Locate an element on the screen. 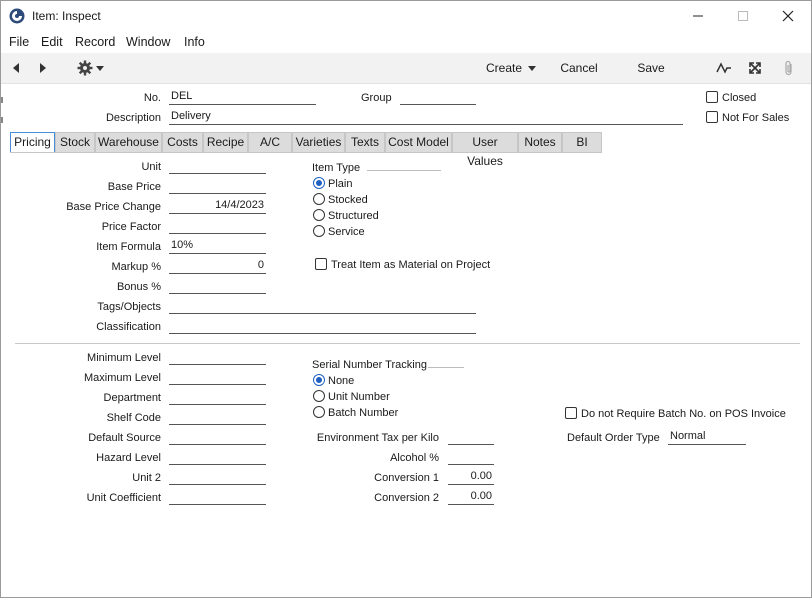 The width and height of the screenshot is (812, 598). unit-coefficient-field is located at coordinates (217, 497).